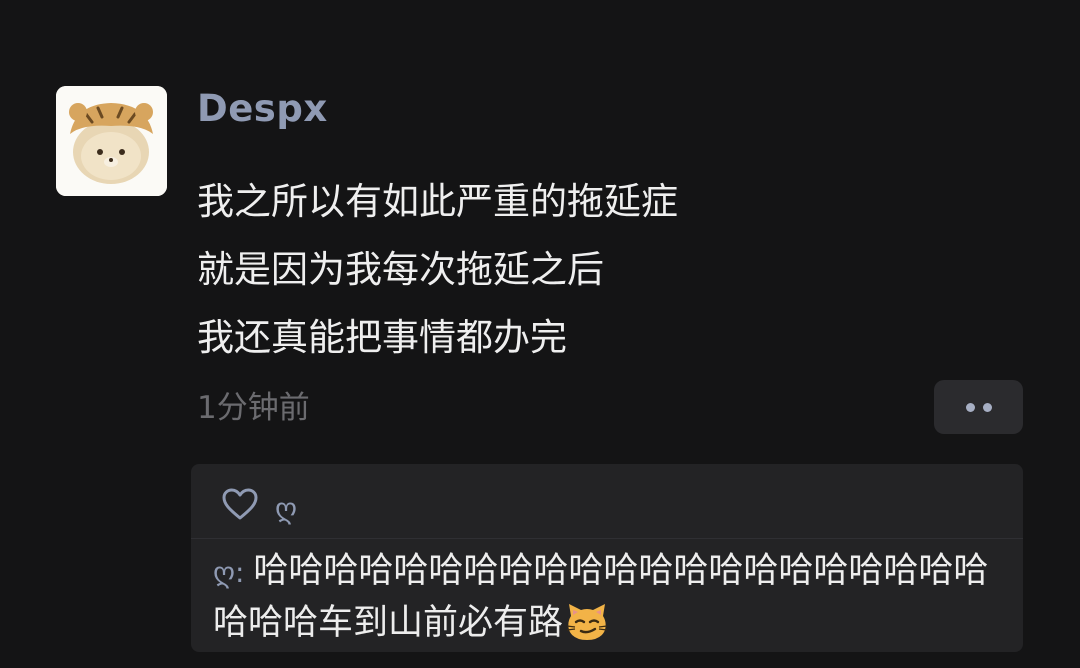 This screenshot has width=1080, height=668. I want to click on post-text-line: 我之所以有如此严重的拖延症, so click(437, 201).